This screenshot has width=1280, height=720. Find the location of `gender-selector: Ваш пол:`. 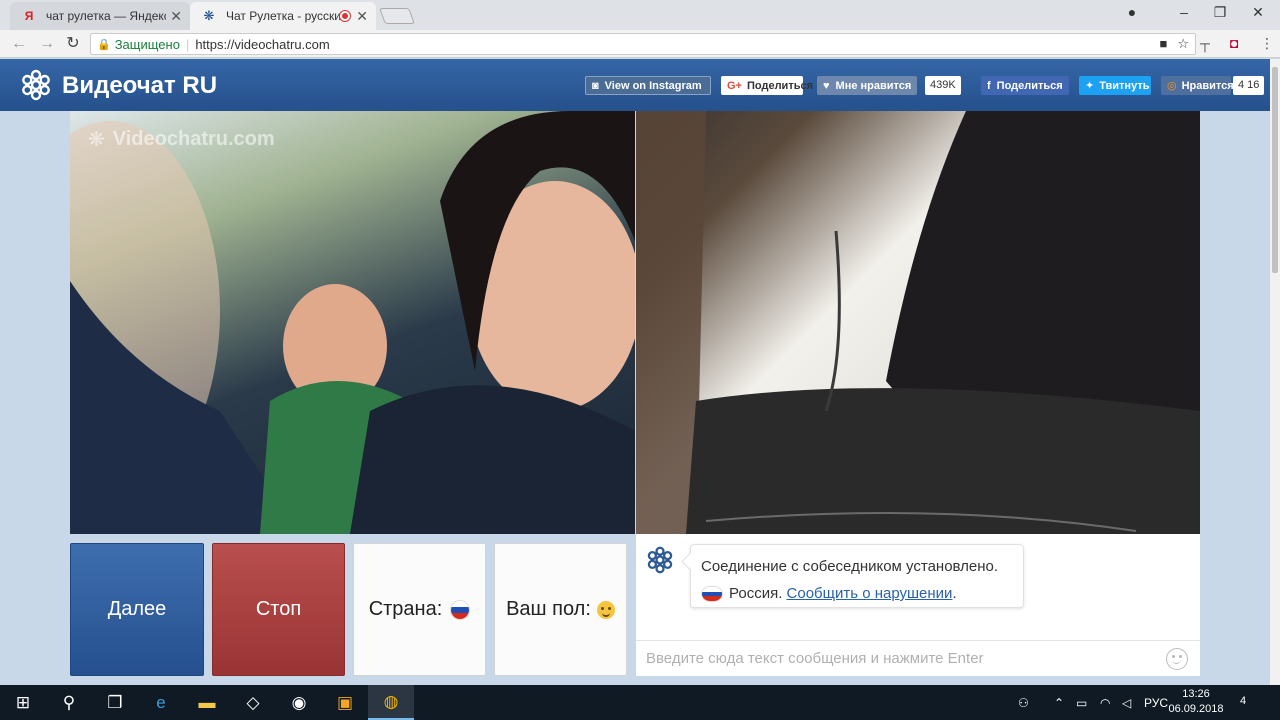

gender-selector: Ваш пол: is located at coordinates (560, 609).